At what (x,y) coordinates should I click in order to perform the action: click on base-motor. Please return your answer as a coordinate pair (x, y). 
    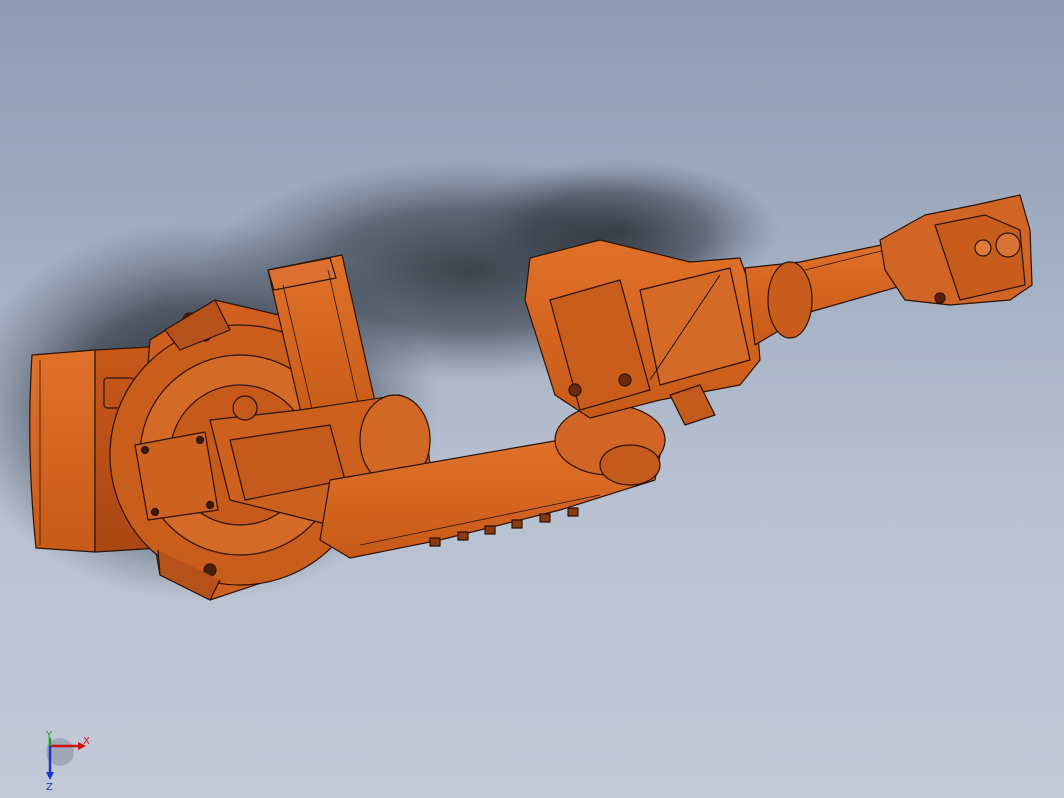
    Looking at the image, I should click on (176, 476).